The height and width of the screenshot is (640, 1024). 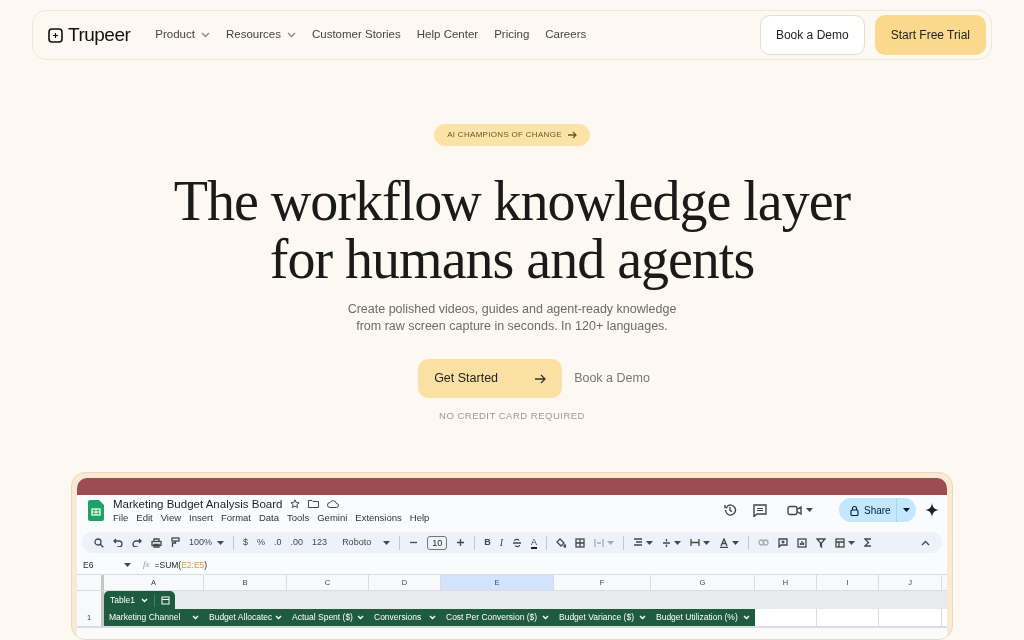 I want to click on percent-button: %, so click(x=261, y=542).